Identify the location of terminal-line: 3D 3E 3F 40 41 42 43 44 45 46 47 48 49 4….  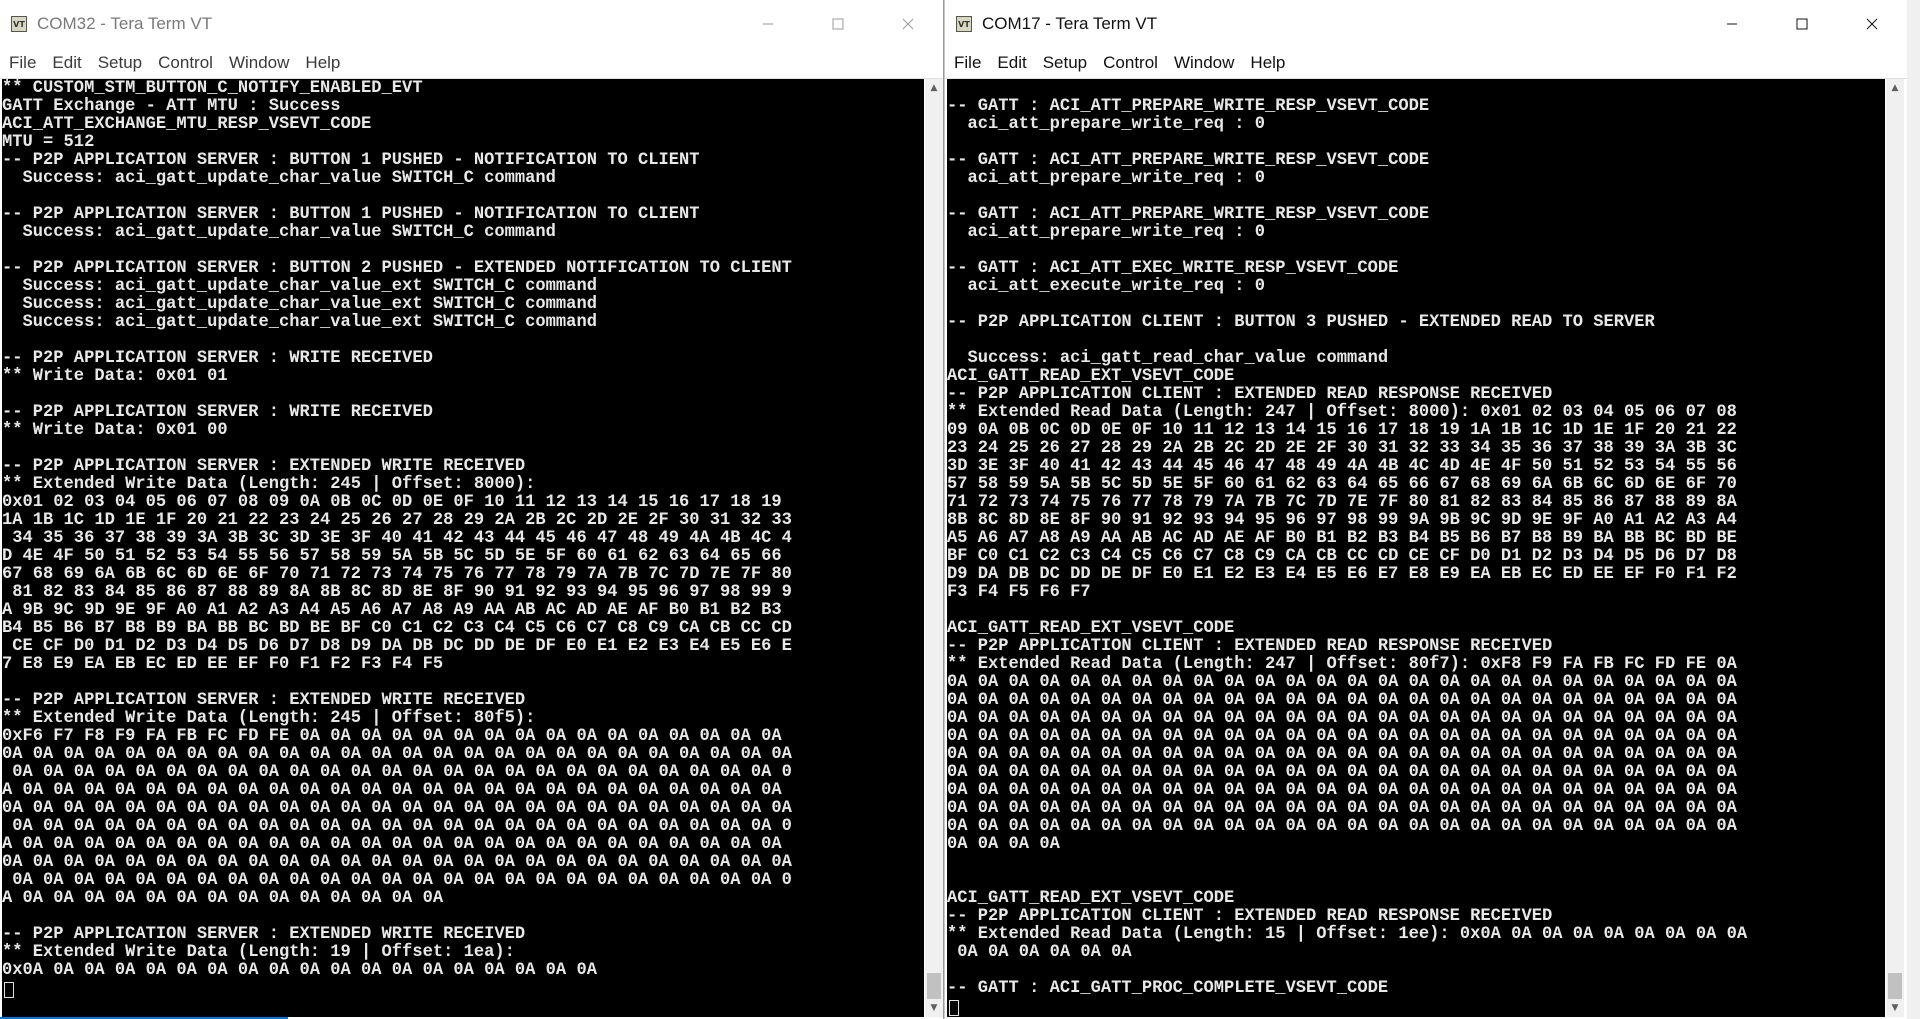
(1342, 466).